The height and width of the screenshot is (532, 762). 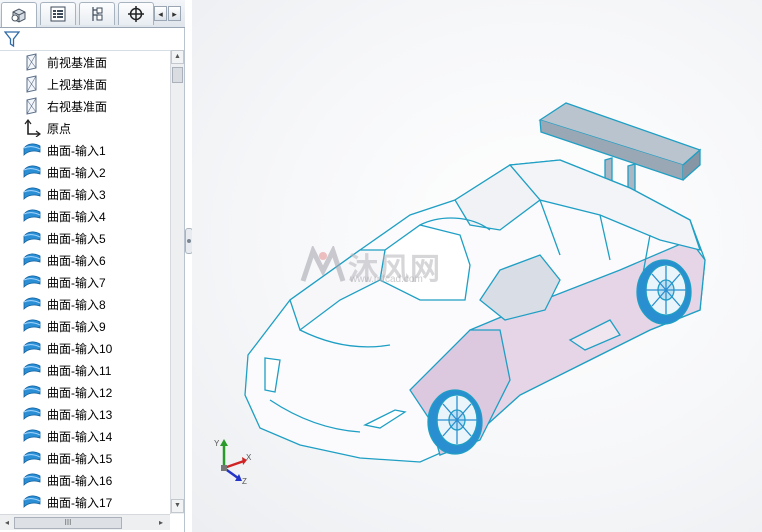 I want to click on feature-tree-icon, so click(x=18, y=15).